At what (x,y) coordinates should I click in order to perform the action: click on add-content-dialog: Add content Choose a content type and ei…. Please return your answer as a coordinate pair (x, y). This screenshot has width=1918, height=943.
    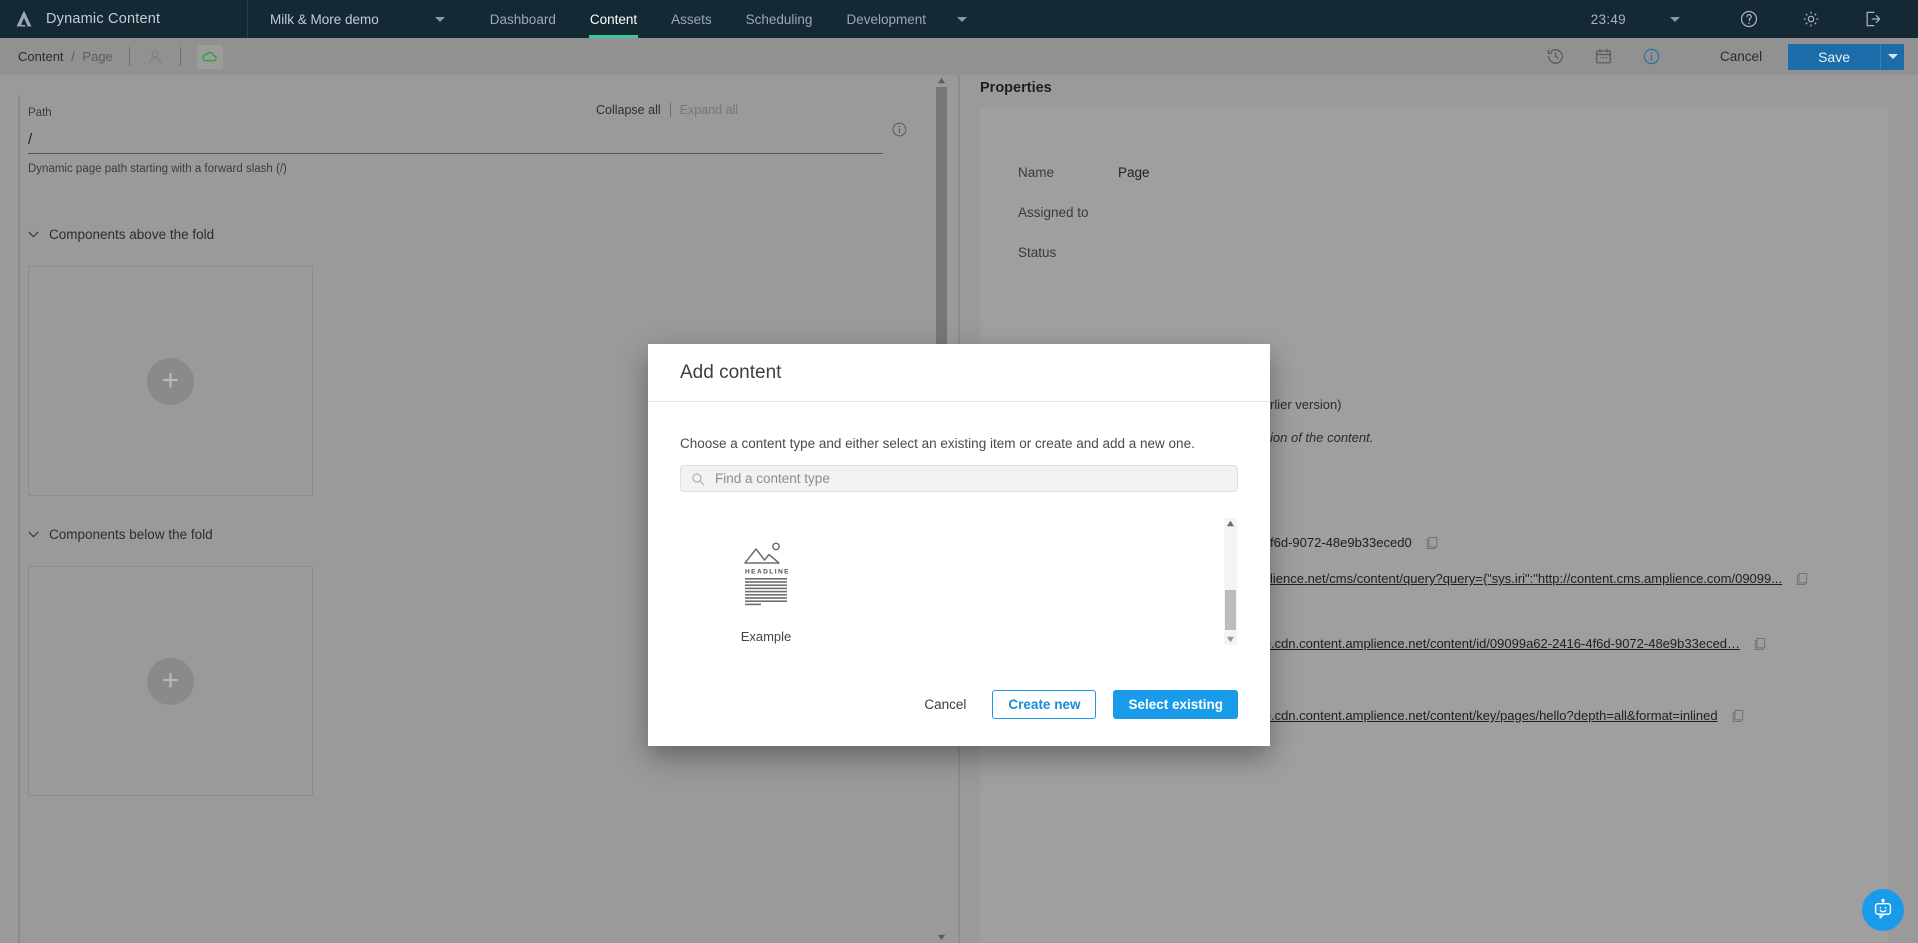
    Looking at the image, I should click on (959, 545).